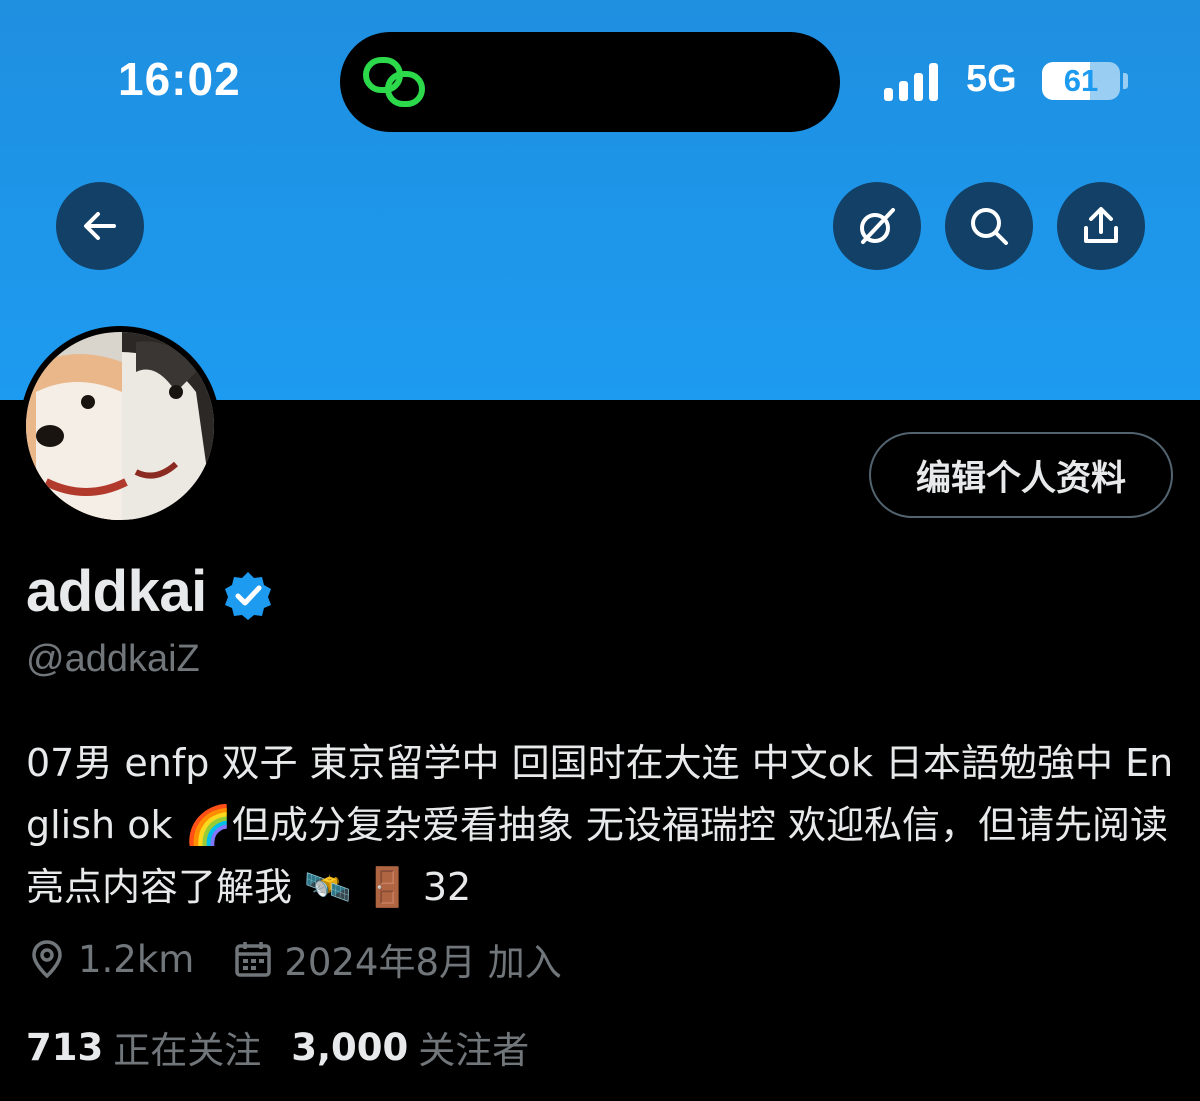 Image resolution: width=1200 pixels, height=1101 pixels. I want to click on battery-percent: 61, so click(1081, 80).